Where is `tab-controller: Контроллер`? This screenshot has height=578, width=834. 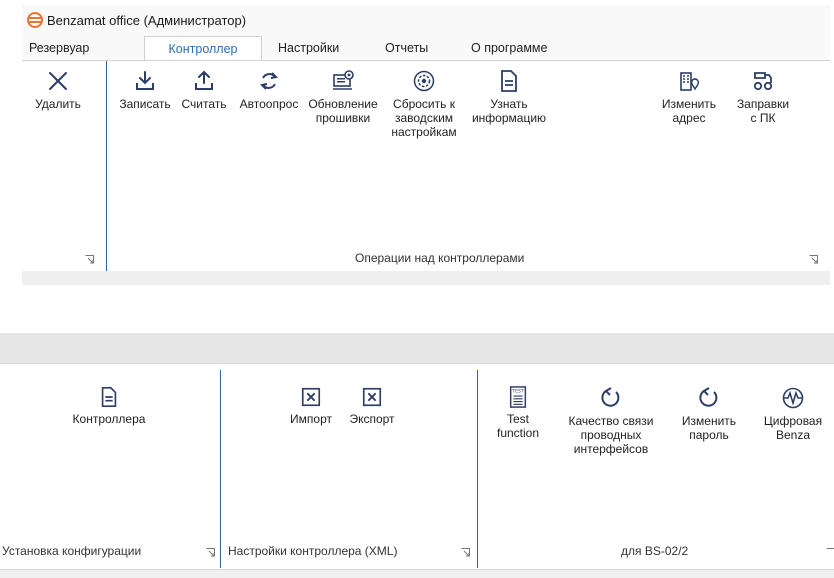
tab-controller: Контроллер is located at coordinates (203, 49).